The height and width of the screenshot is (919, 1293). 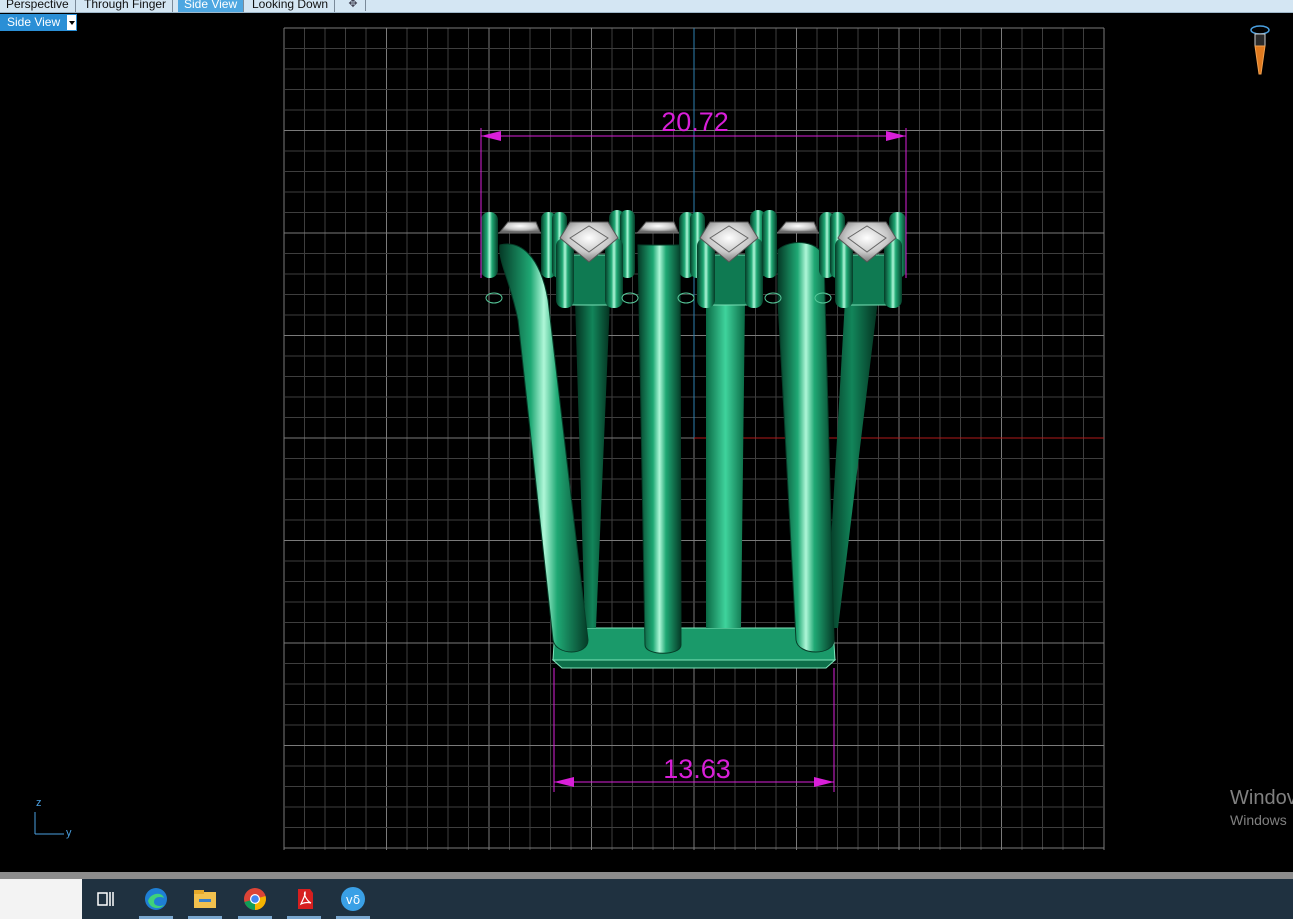 What do you see at coordinates (156, 899) in the screenshot?
I see `edge-icon` at bounding box center [156, 899].